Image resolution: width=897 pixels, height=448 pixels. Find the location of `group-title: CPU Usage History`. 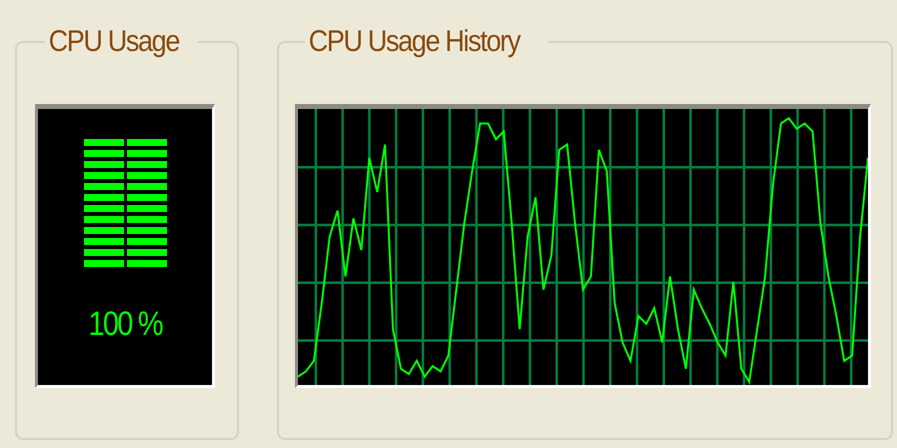

group-title: CPU Usage History is located at coordinates (415, 42).